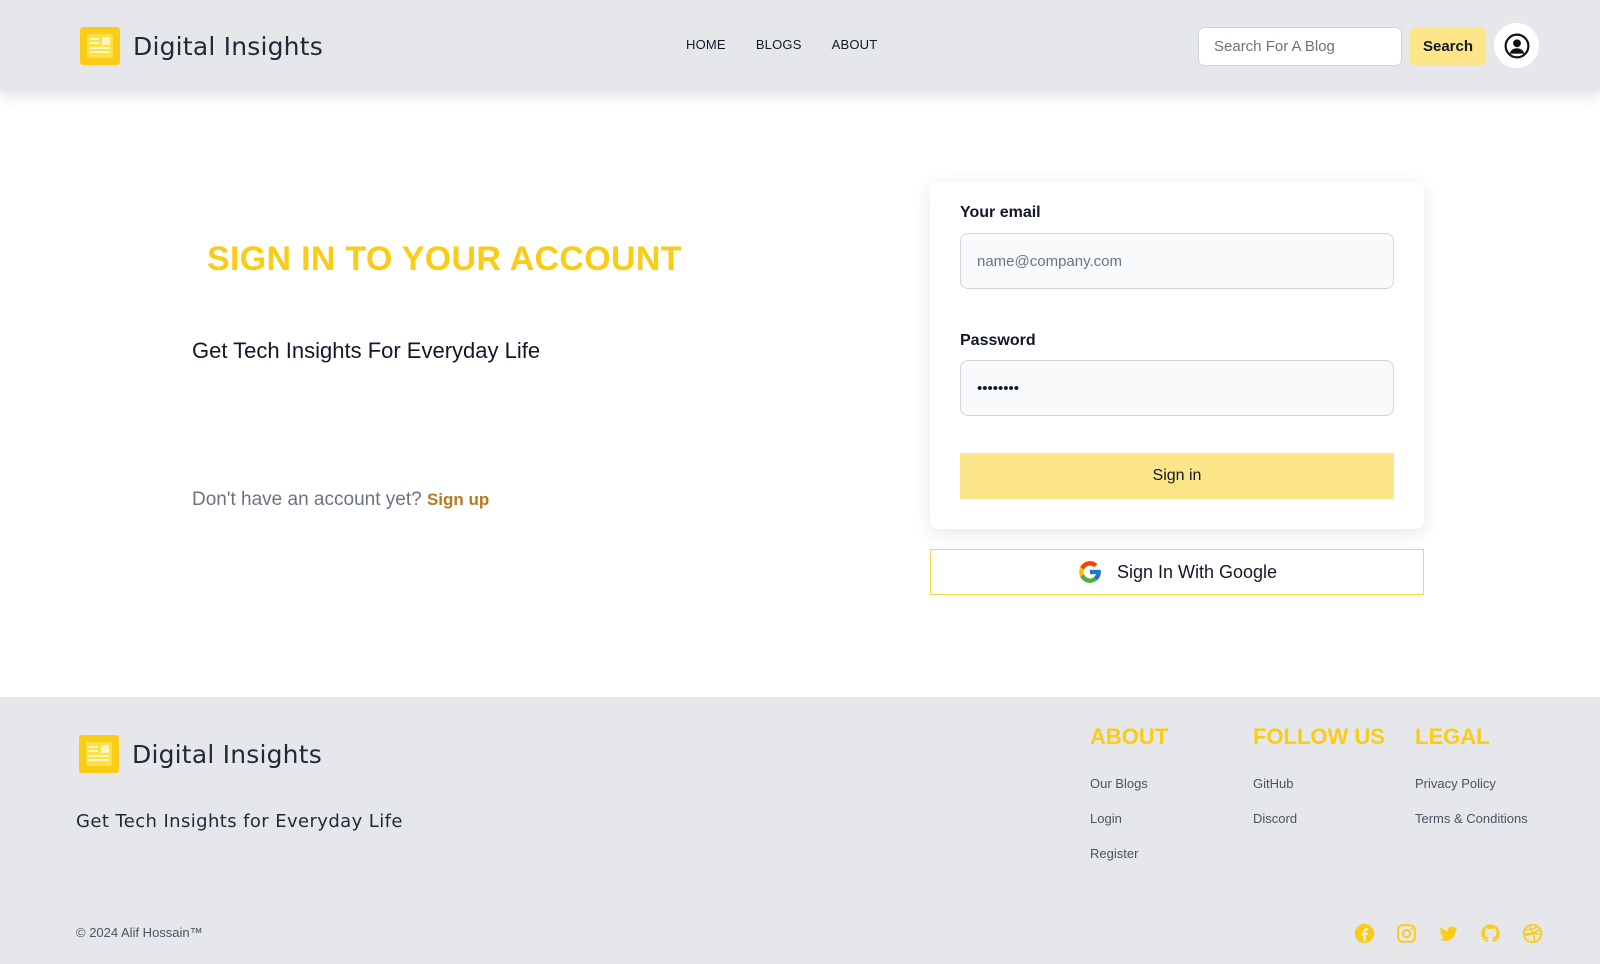  I want to click on footer-brand: Digital Insights, so click(200, 754).